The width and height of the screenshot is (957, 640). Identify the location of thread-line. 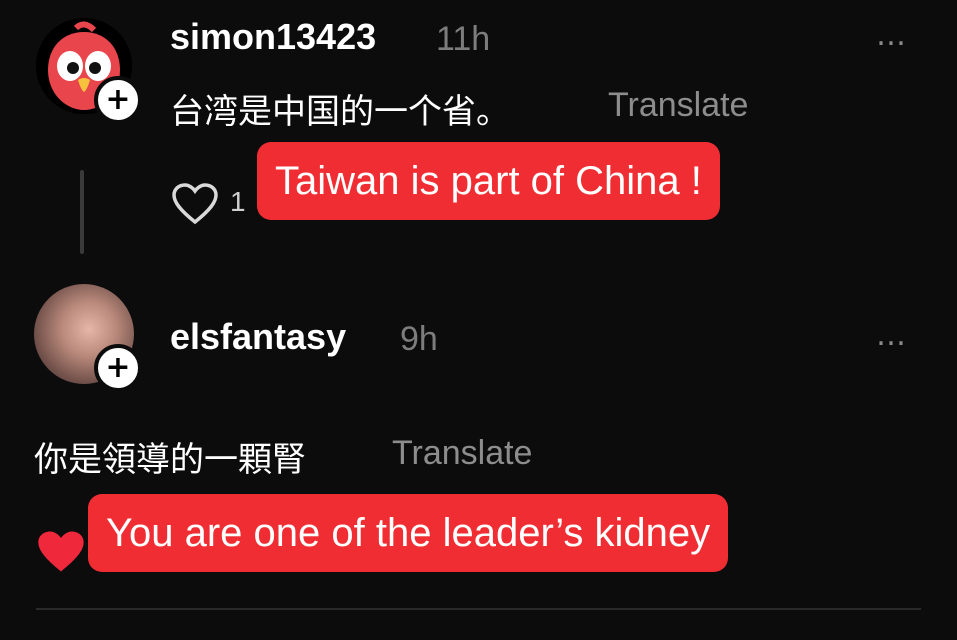
(82, 212).